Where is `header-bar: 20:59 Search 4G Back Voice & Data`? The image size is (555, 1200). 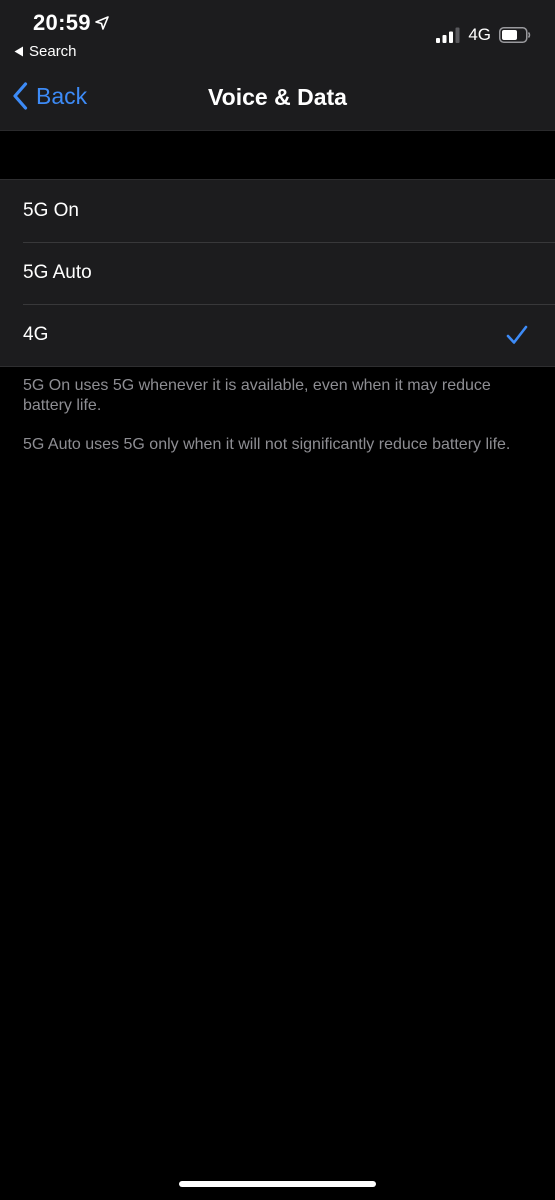 header-bar: 20:59 Search 4G Back Voice & Data is located at coordinates (277, 65).